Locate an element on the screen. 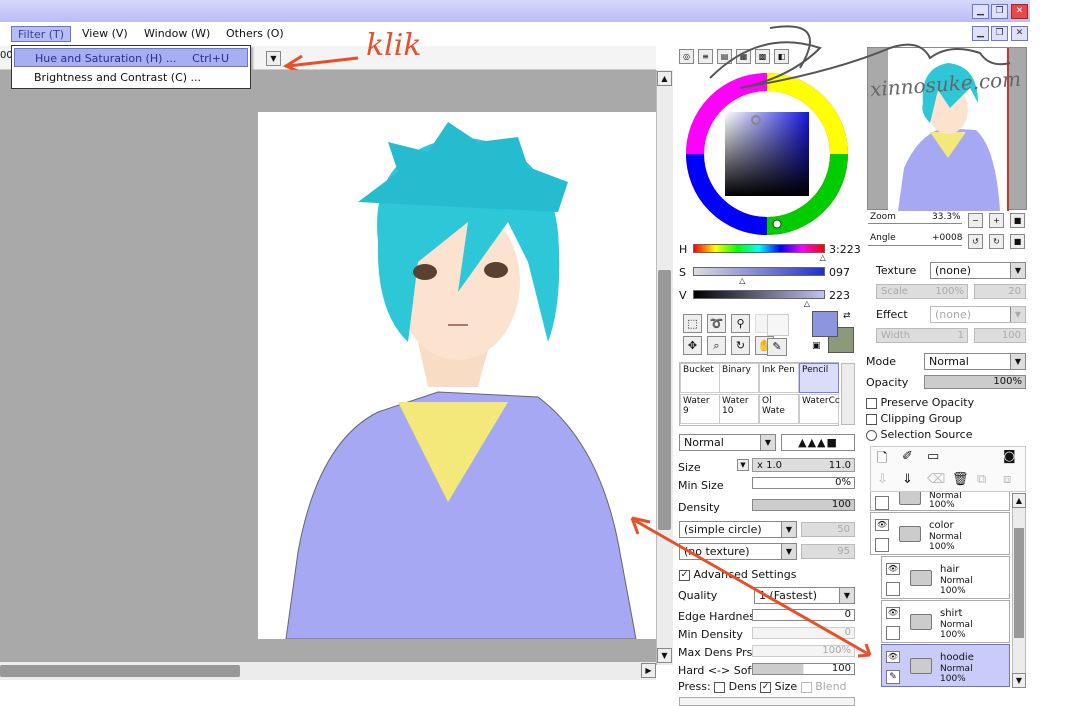 The height and width of the screenshot is (706, 1072). transfer-down-icon: ⇩ is located at coordinates (882, 479).